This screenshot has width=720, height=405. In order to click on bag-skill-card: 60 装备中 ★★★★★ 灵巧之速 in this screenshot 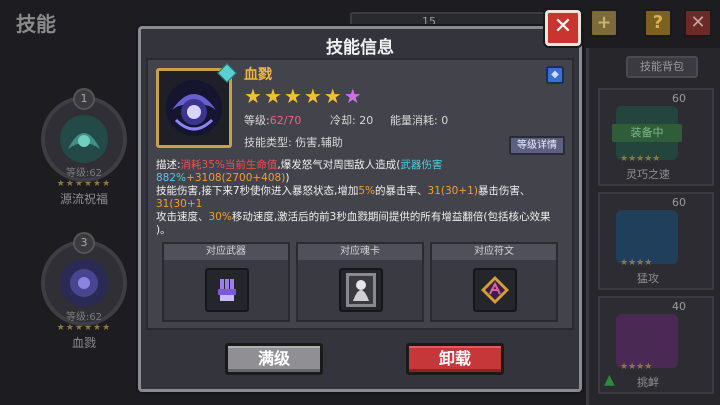, I will do `click(656, 137)`.